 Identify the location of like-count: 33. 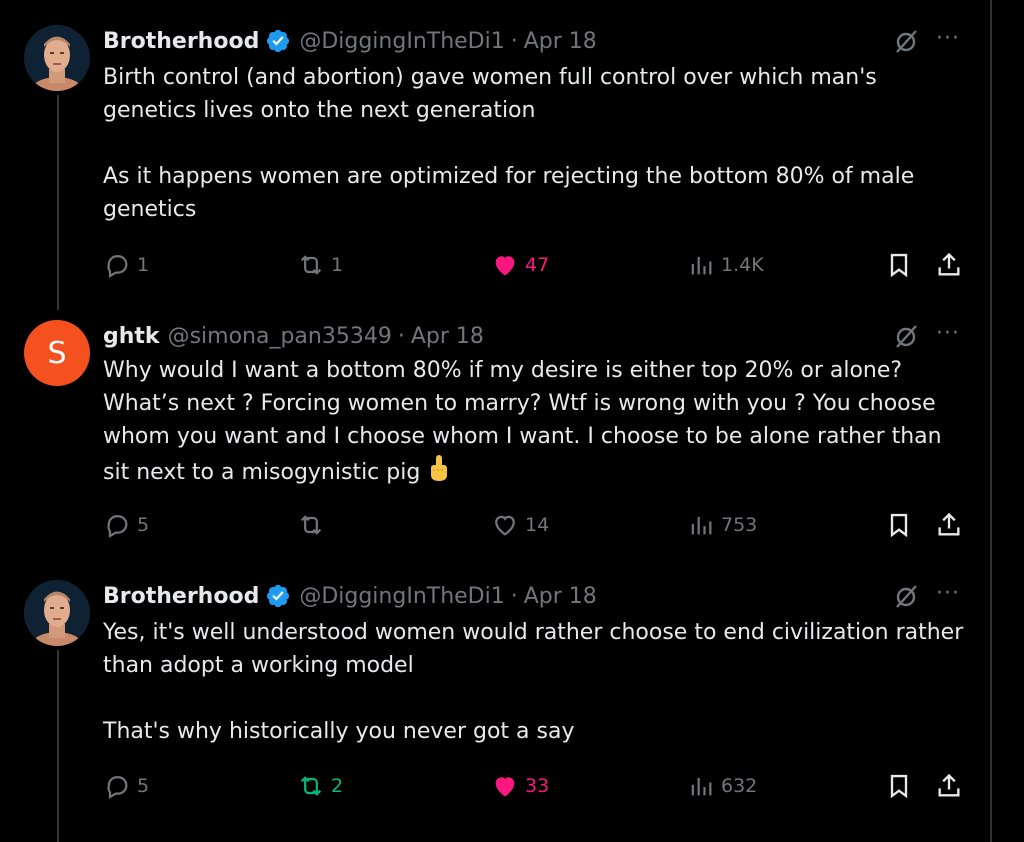
(537, 786).